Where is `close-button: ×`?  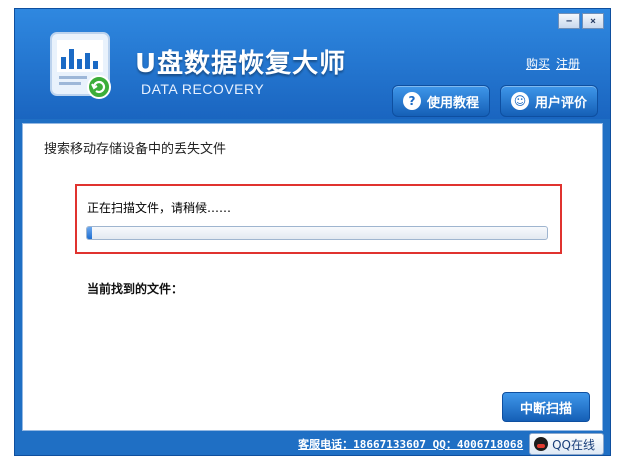
close-button: × is located at coordinates (593, 21).